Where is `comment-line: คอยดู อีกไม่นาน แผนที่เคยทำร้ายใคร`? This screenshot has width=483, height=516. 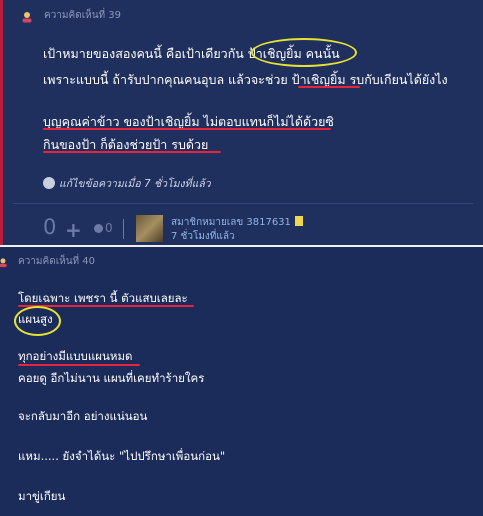
comment-line: คอยดู อีกไม่นาน แผนที่เคยทำร้ายใคร is located at coordinates (111, 378).